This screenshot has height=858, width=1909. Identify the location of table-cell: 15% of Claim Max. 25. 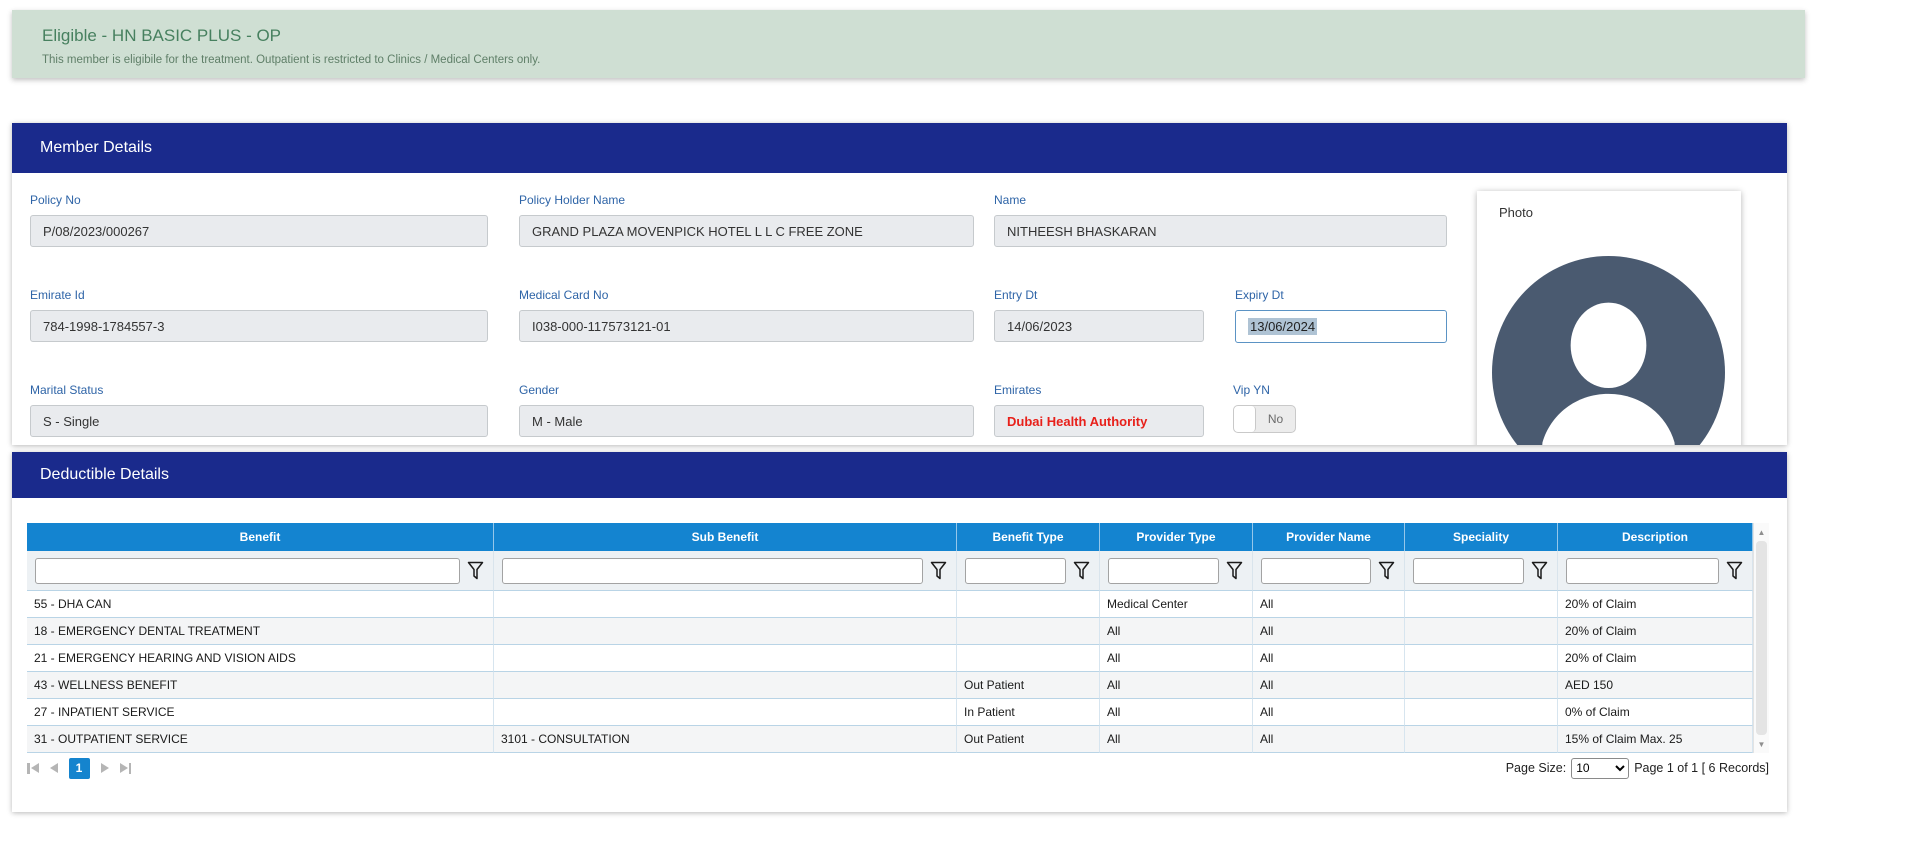
(1655, 739).